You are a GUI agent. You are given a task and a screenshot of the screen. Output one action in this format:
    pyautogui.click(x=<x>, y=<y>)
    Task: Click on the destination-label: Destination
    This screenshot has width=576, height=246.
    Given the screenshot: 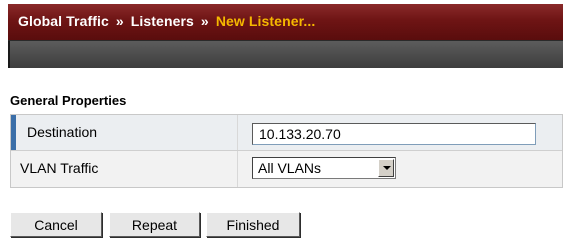 What is the action you would take?
    pyautogui.click(x=62, y=132)
    